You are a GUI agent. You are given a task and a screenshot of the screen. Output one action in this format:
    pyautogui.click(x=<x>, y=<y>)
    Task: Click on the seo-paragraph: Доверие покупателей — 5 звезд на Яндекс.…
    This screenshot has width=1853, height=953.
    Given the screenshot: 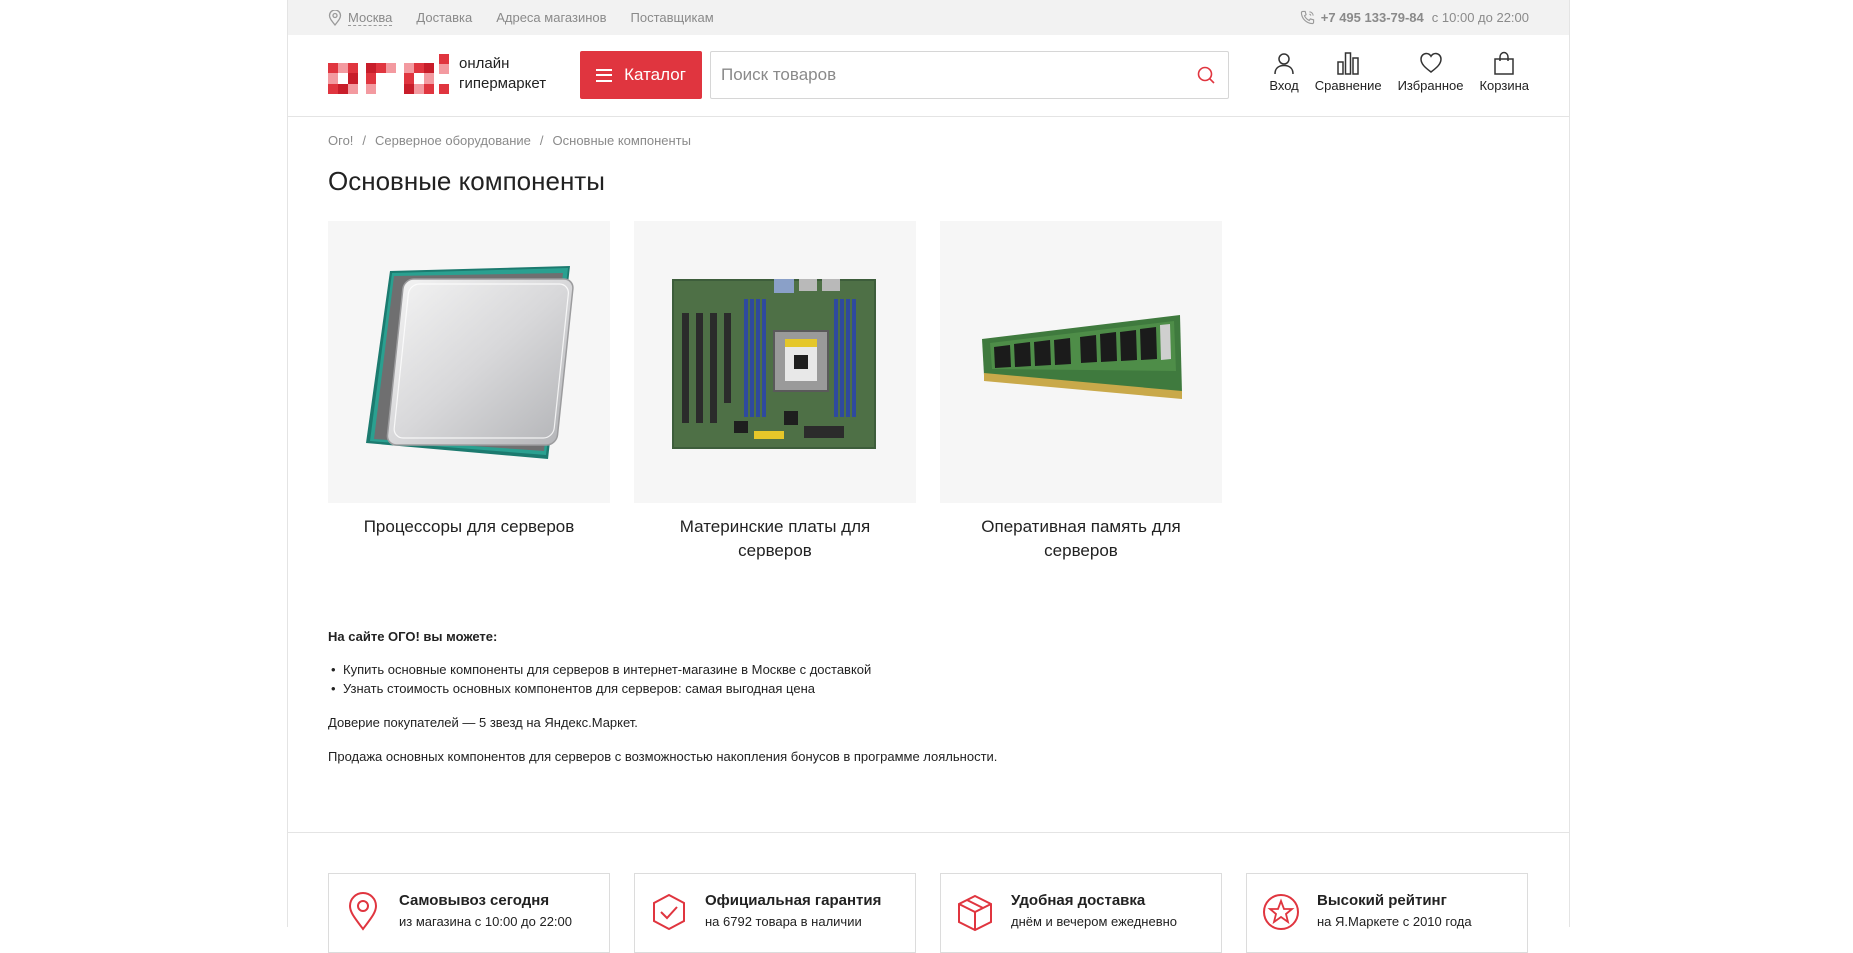 What is the action you would take?
    pyautogui.click(x=483, y=722)
    